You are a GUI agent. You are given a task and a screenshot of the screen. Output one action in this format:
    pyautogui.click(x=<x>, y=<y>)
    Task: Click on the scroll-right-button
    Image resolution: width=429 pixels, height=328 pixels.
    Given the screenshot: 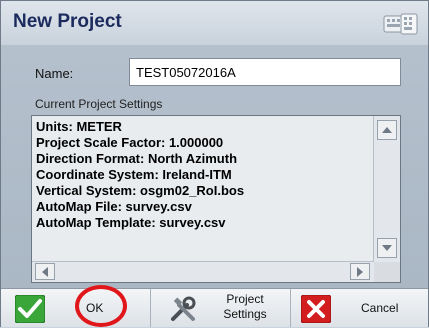 What is the action you would take?
    pyautogui.click(x=360, y=271)
    